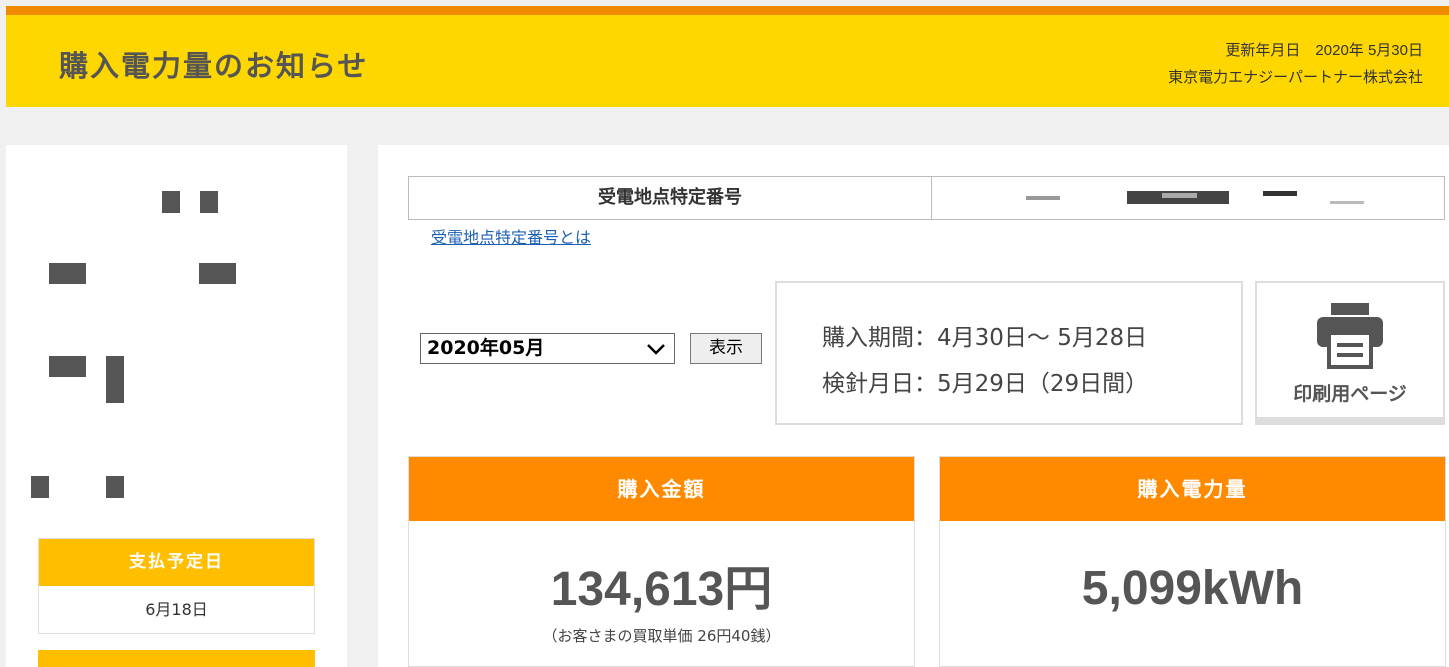 This screenshot has height=667, width=1449. What do you see at coordinates (176, 609) in the screenshot?
I see `payment-date-value: 6月18日` at bounding box center [176, 609].